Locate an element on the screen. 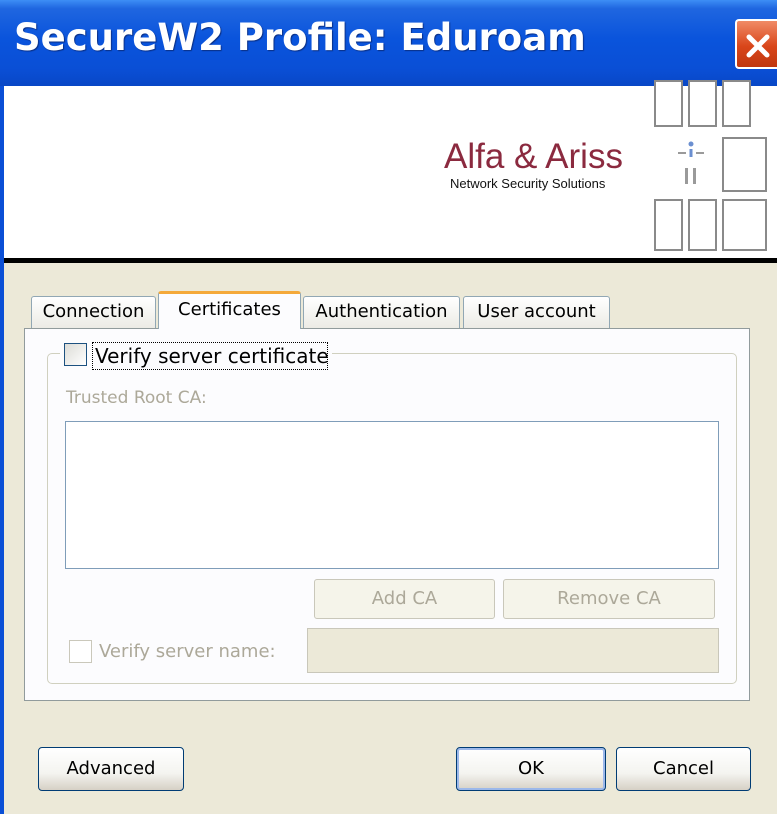 Image resolution: width=777 pixels, height=814 pixels. close-button is located at coordinates (756, 44).